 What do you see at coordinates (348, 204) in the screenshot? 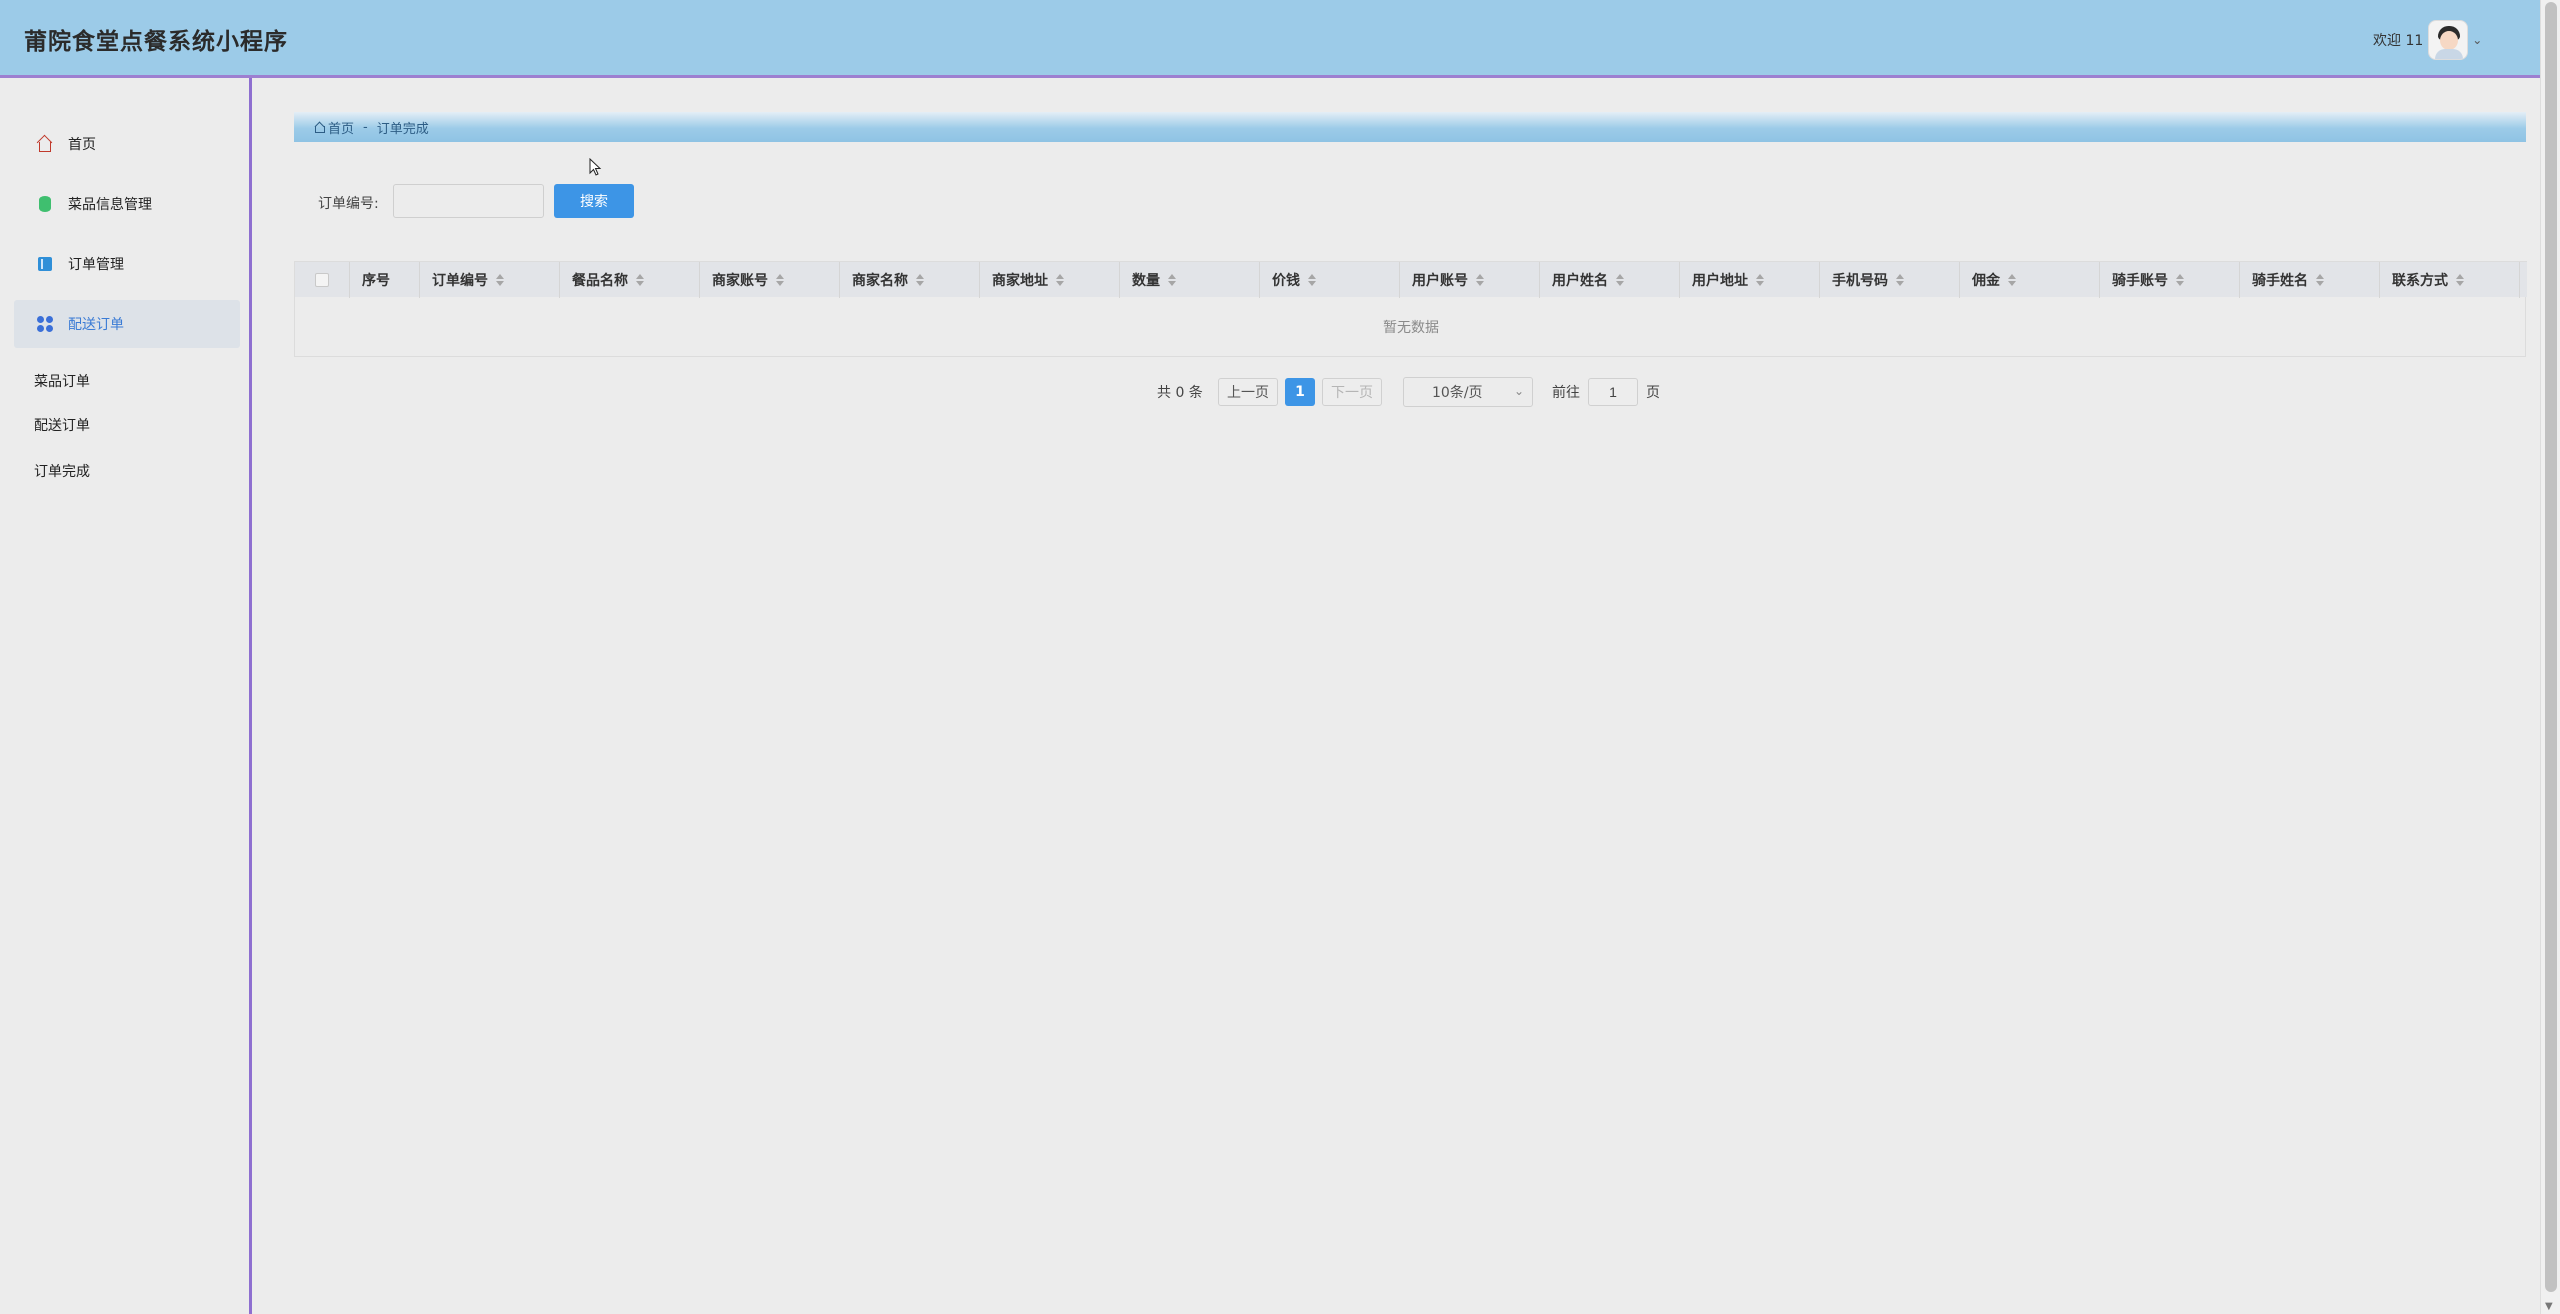
I see `order-number-label: 订单编号:` at bounding box center [348, 204].